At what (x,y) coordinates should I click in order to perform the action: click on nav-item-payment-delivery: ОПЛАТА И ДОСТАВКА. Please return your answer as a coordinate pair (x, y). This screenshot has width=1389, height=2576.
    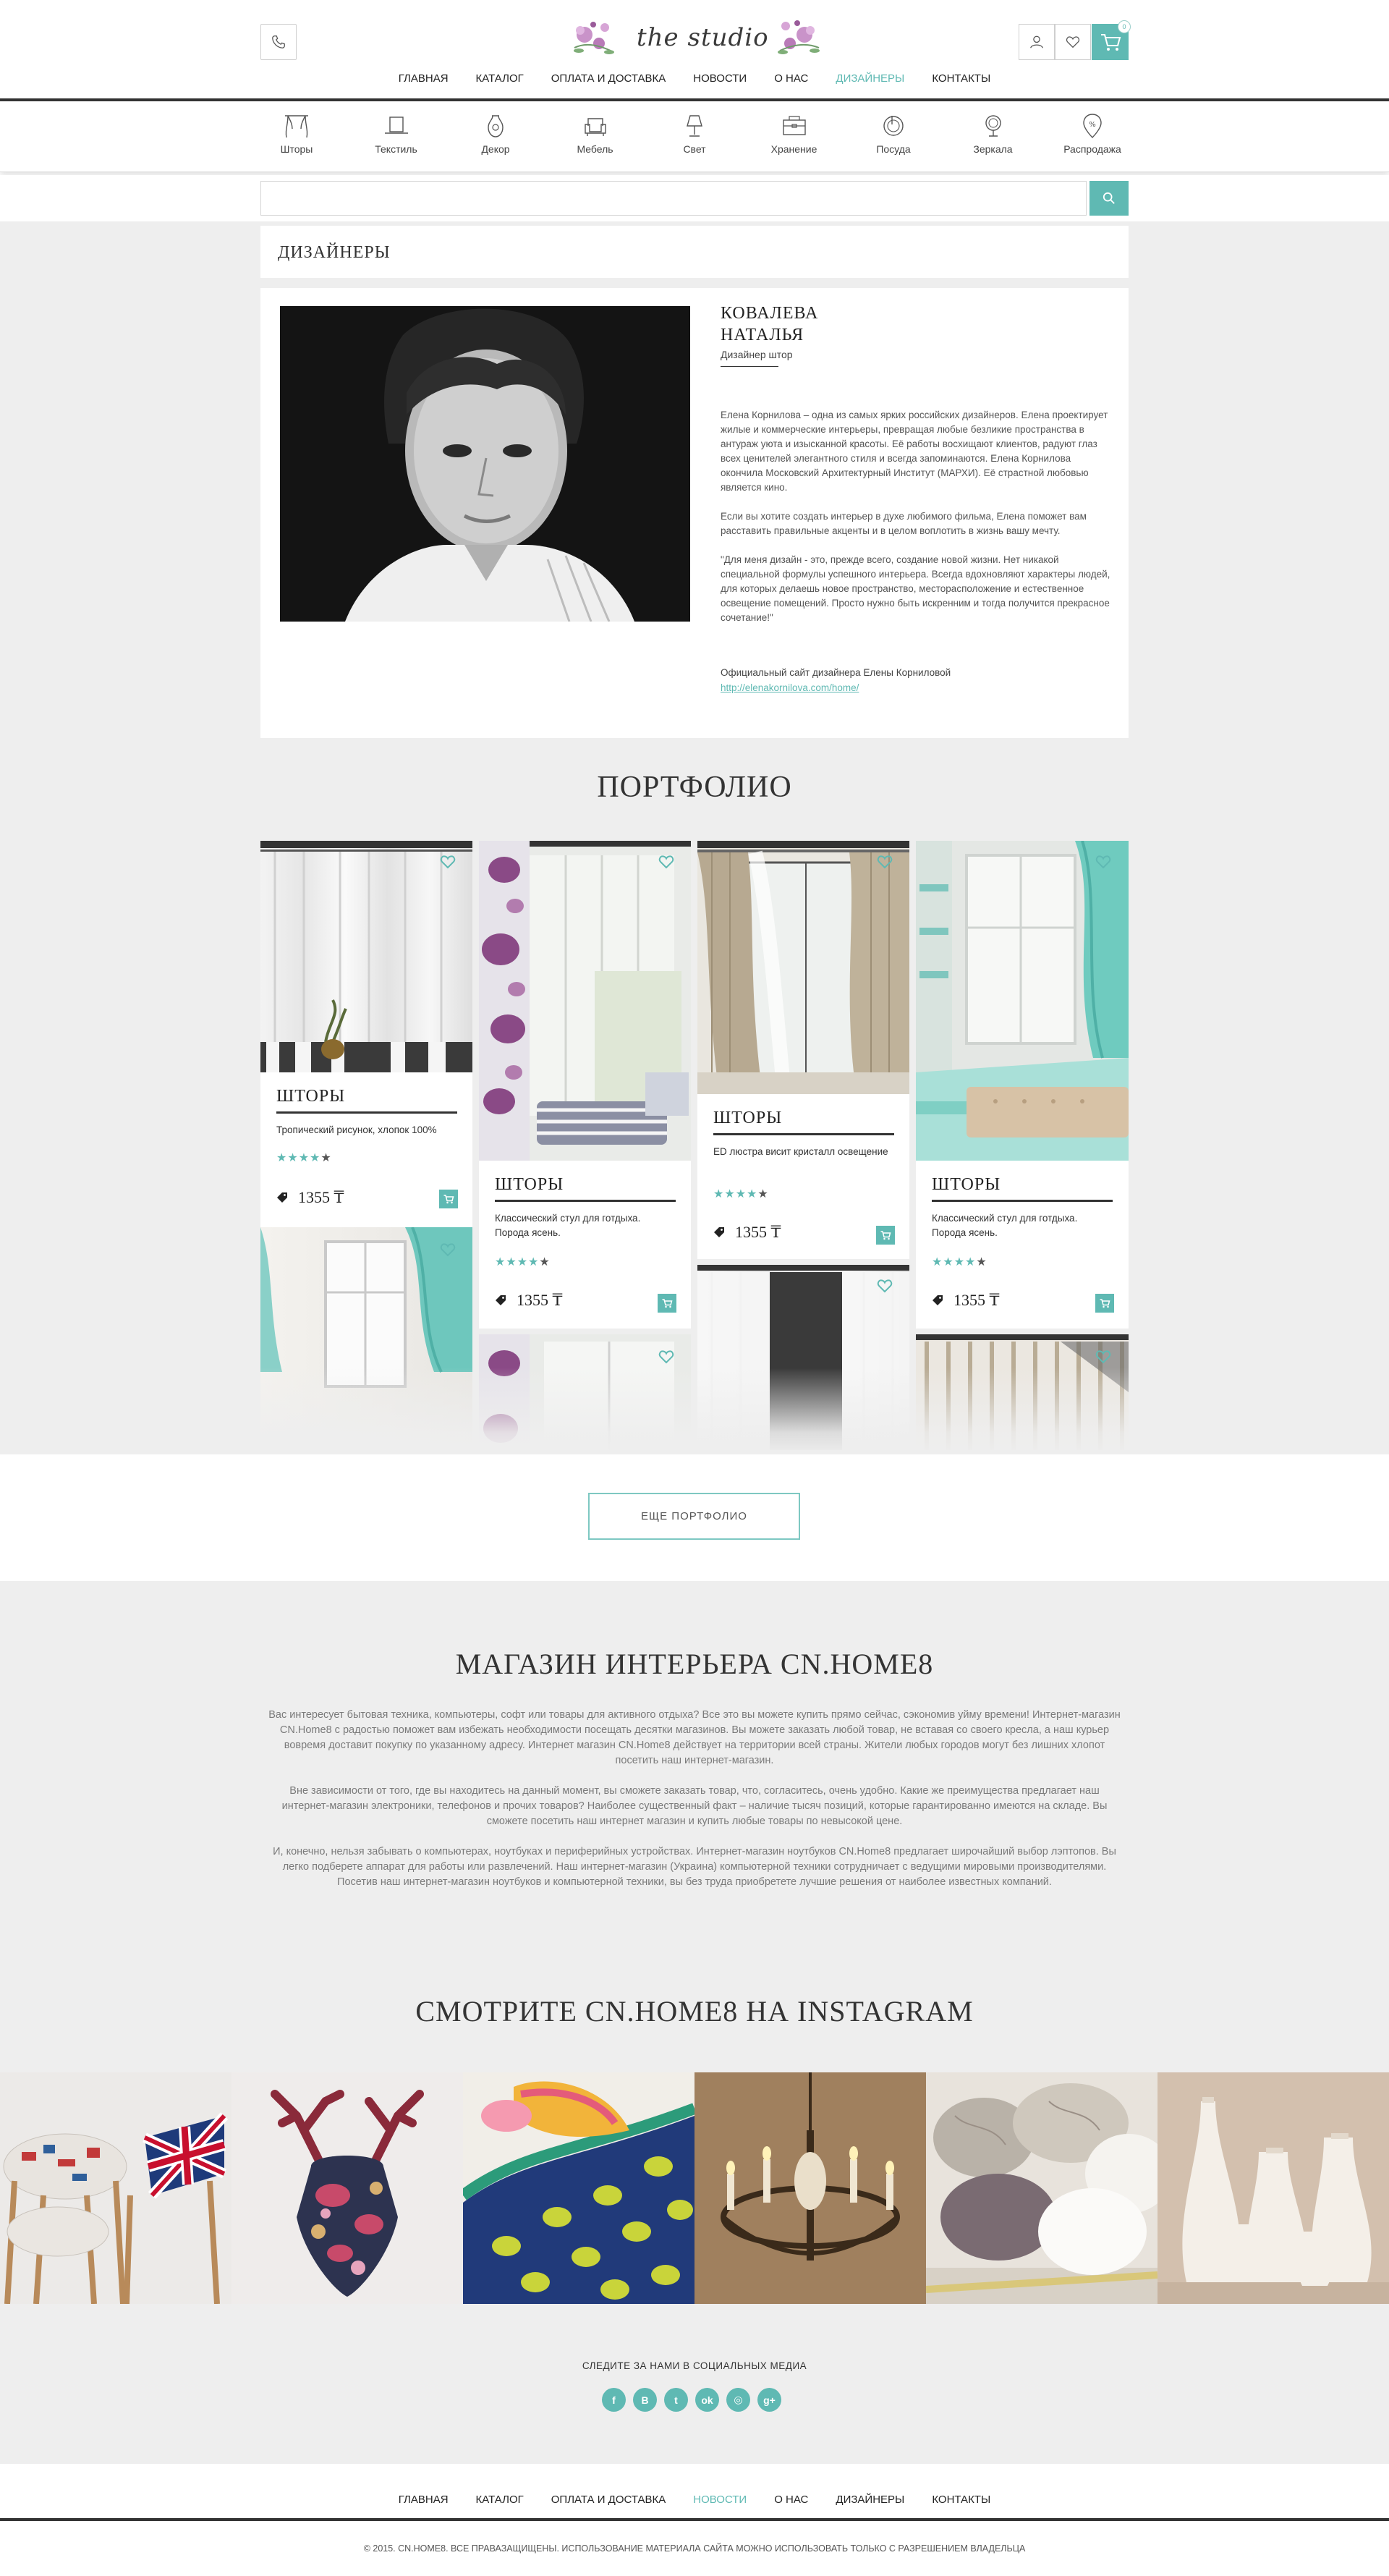
    Looking at the image, I should click on (609, 81).